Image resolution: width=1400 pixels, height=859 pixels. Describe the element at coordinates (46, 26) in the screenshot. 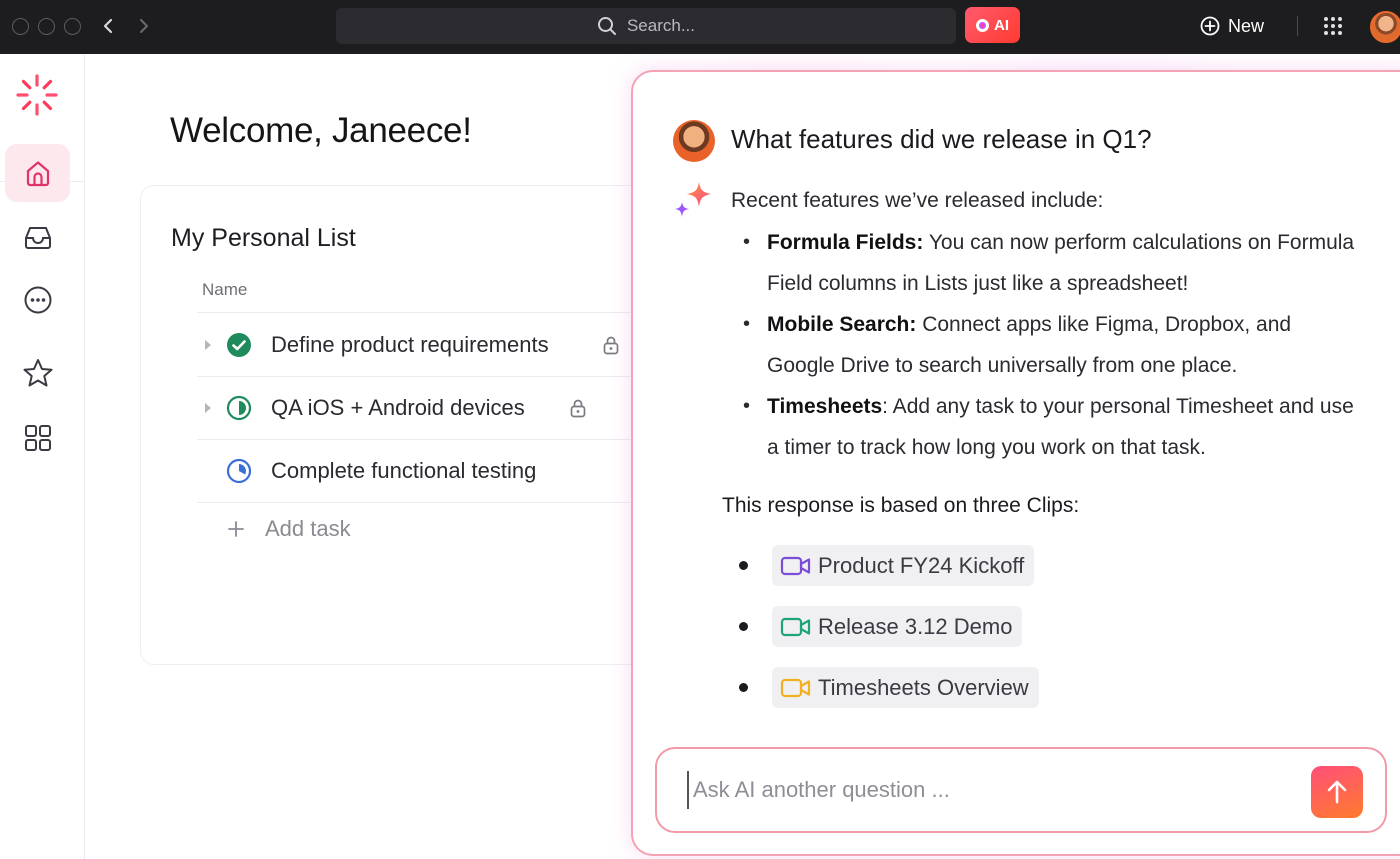

I see `window-minimize-button` at that location.